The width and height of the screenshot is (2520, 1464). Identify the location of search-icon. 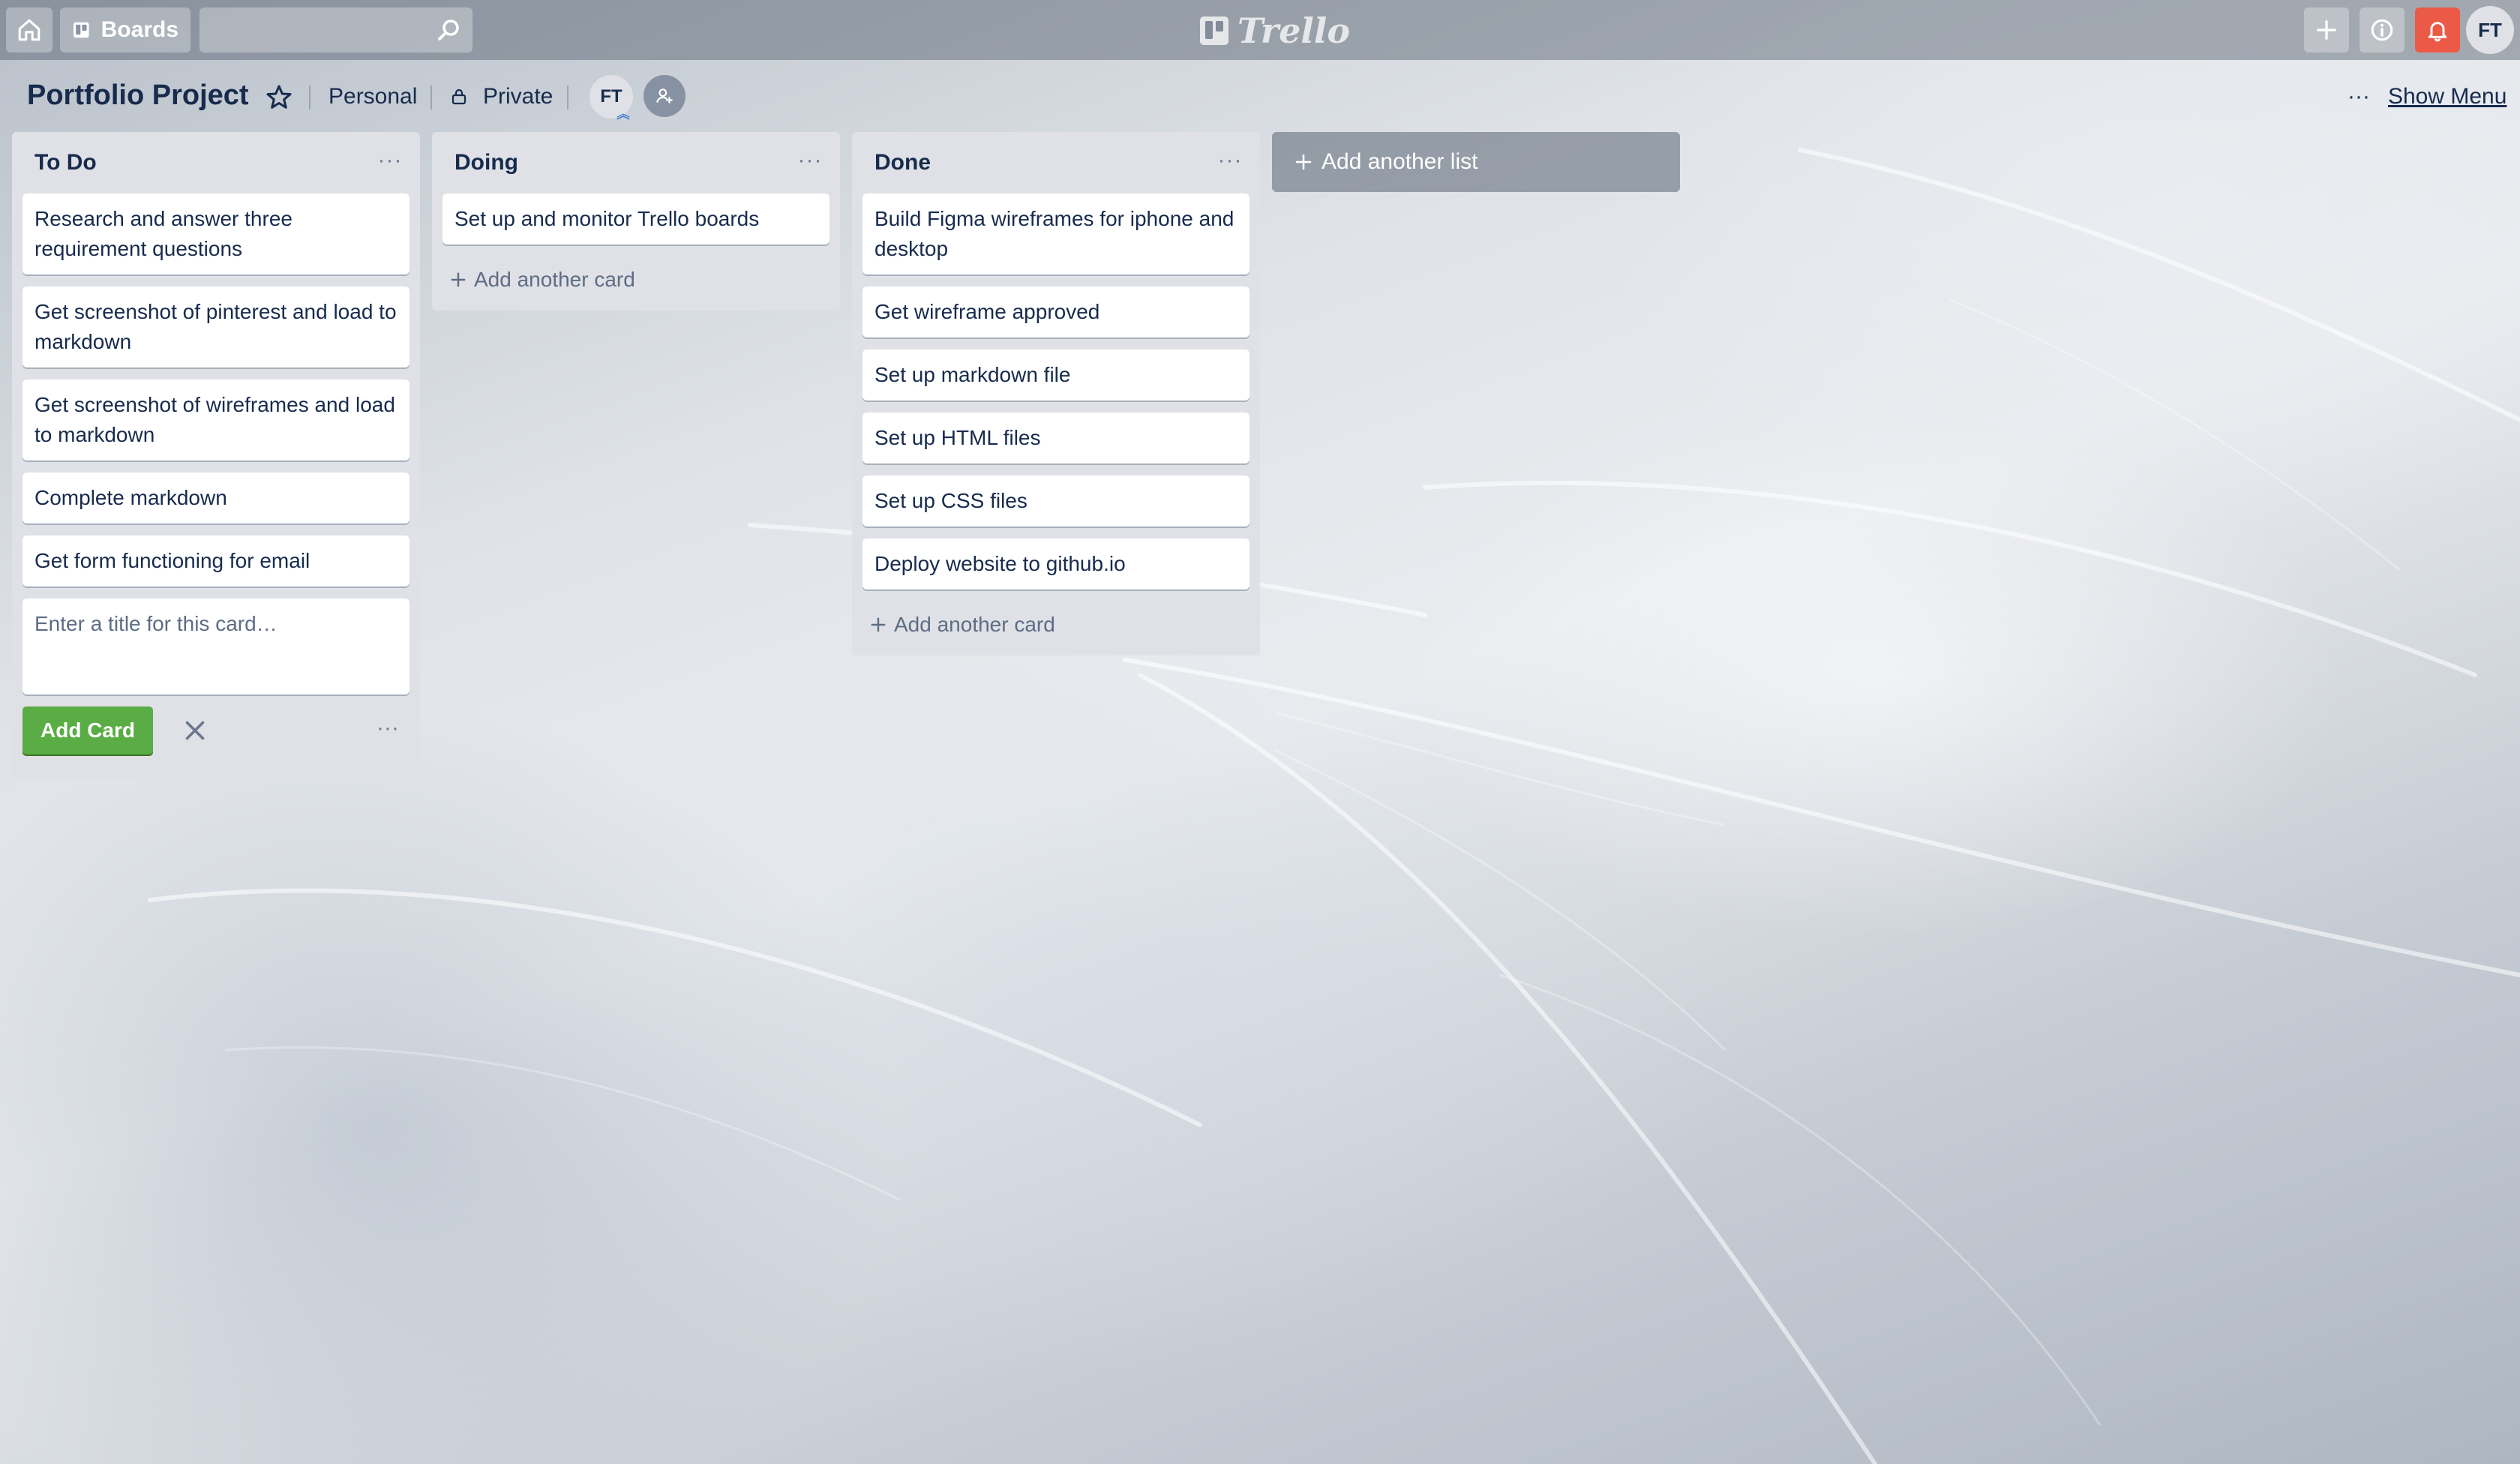
(448, 30).